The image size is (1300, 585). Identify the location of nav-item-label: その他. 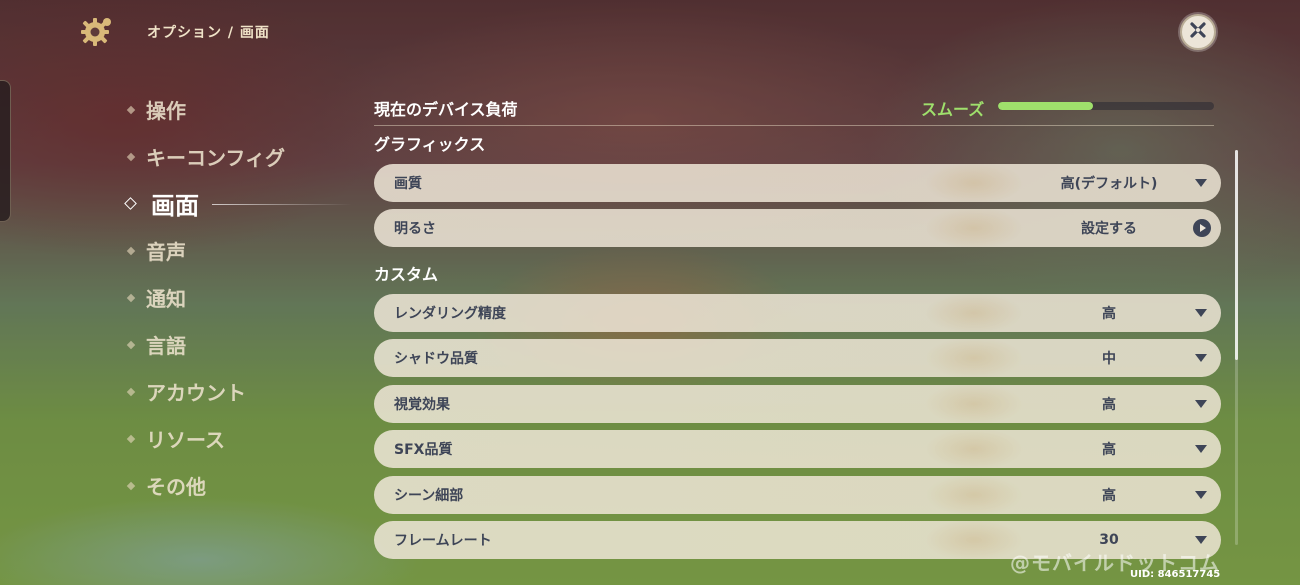
(176, 487).